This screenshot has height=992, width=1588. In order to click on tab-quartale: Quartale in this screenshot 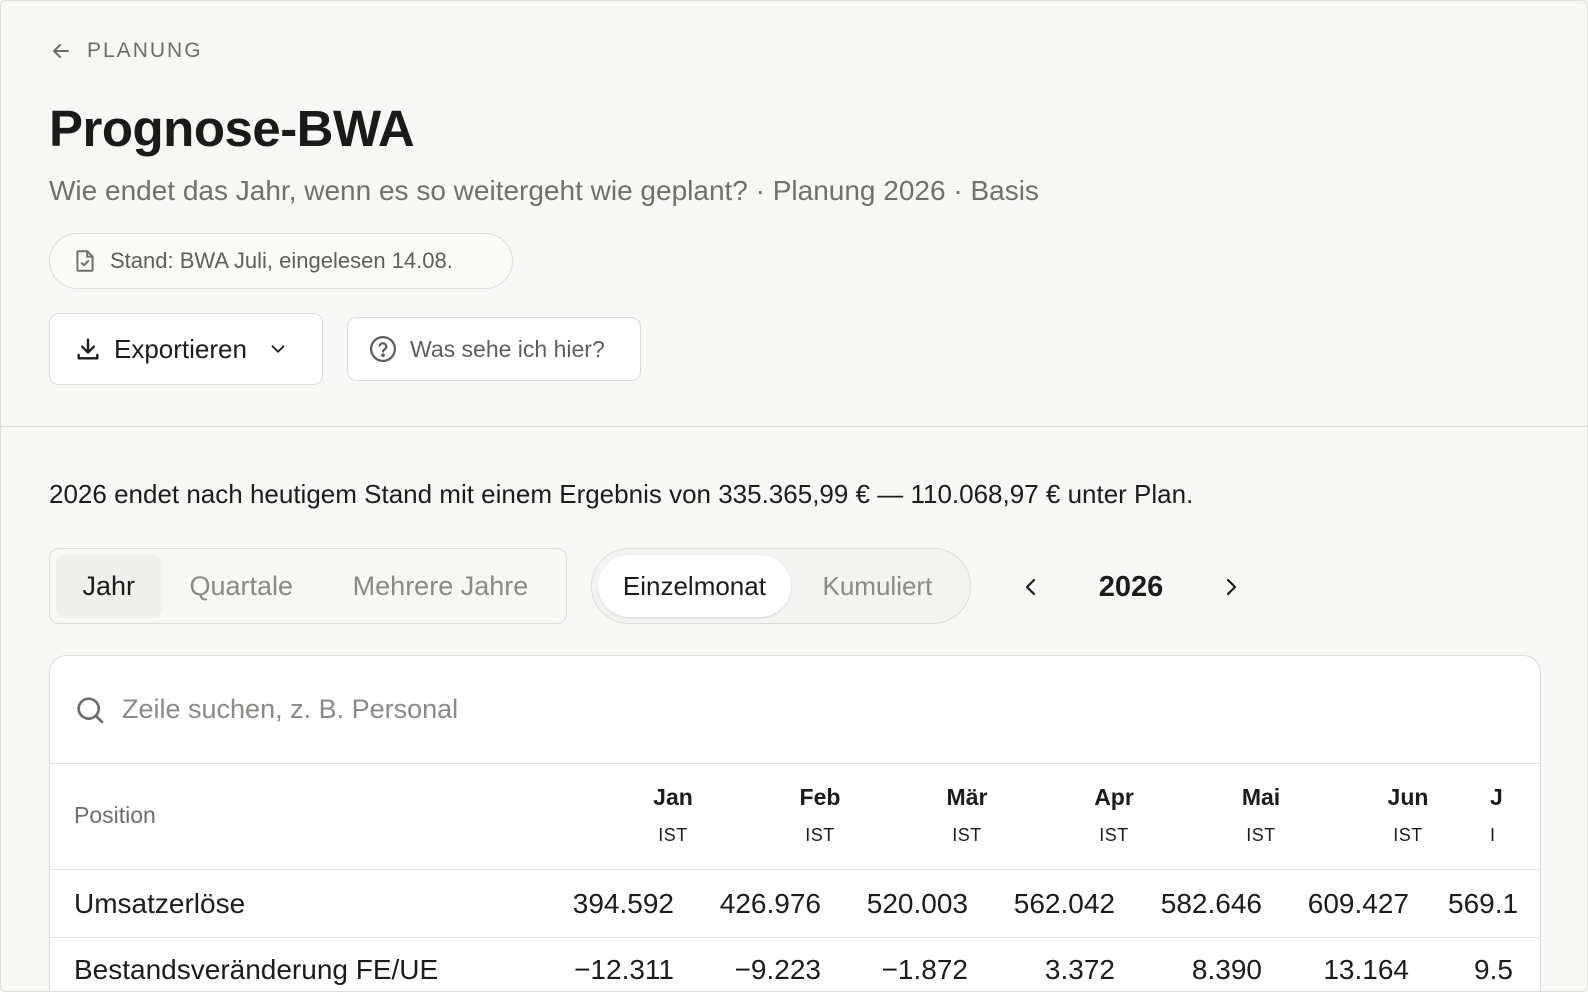, I will do `click(241, 586)`.